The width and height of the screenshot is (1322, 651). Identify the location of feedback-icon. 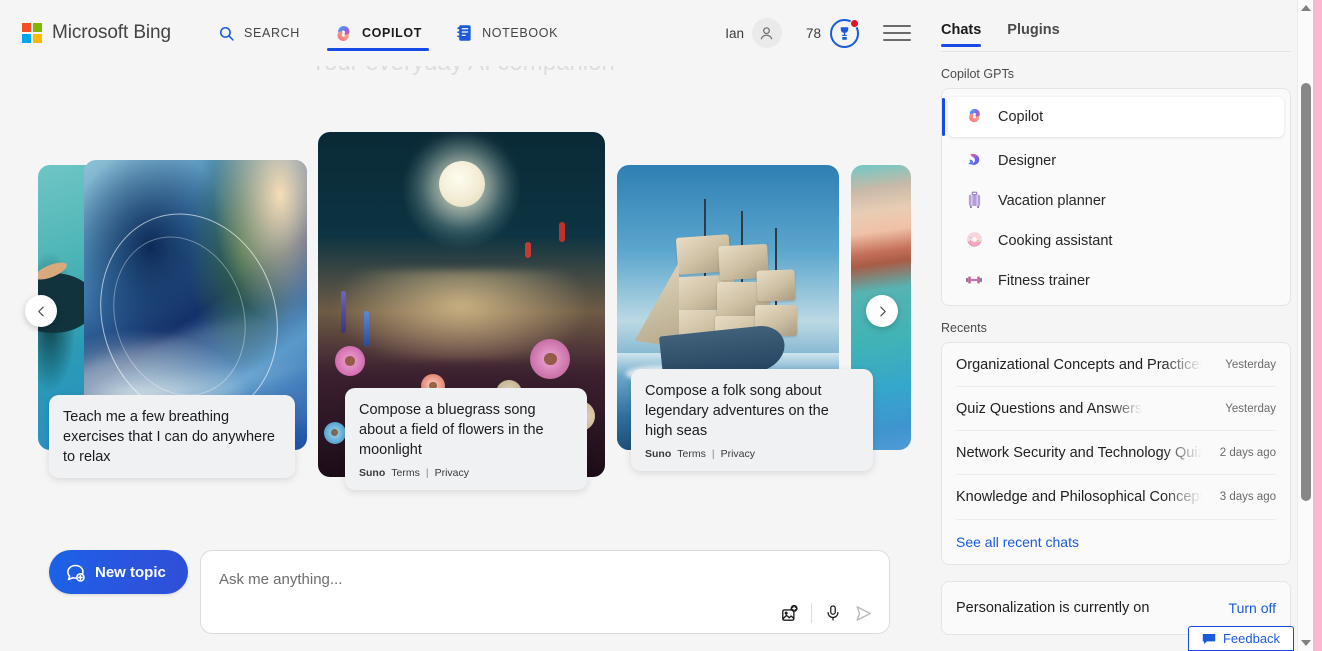
(1209, 639).